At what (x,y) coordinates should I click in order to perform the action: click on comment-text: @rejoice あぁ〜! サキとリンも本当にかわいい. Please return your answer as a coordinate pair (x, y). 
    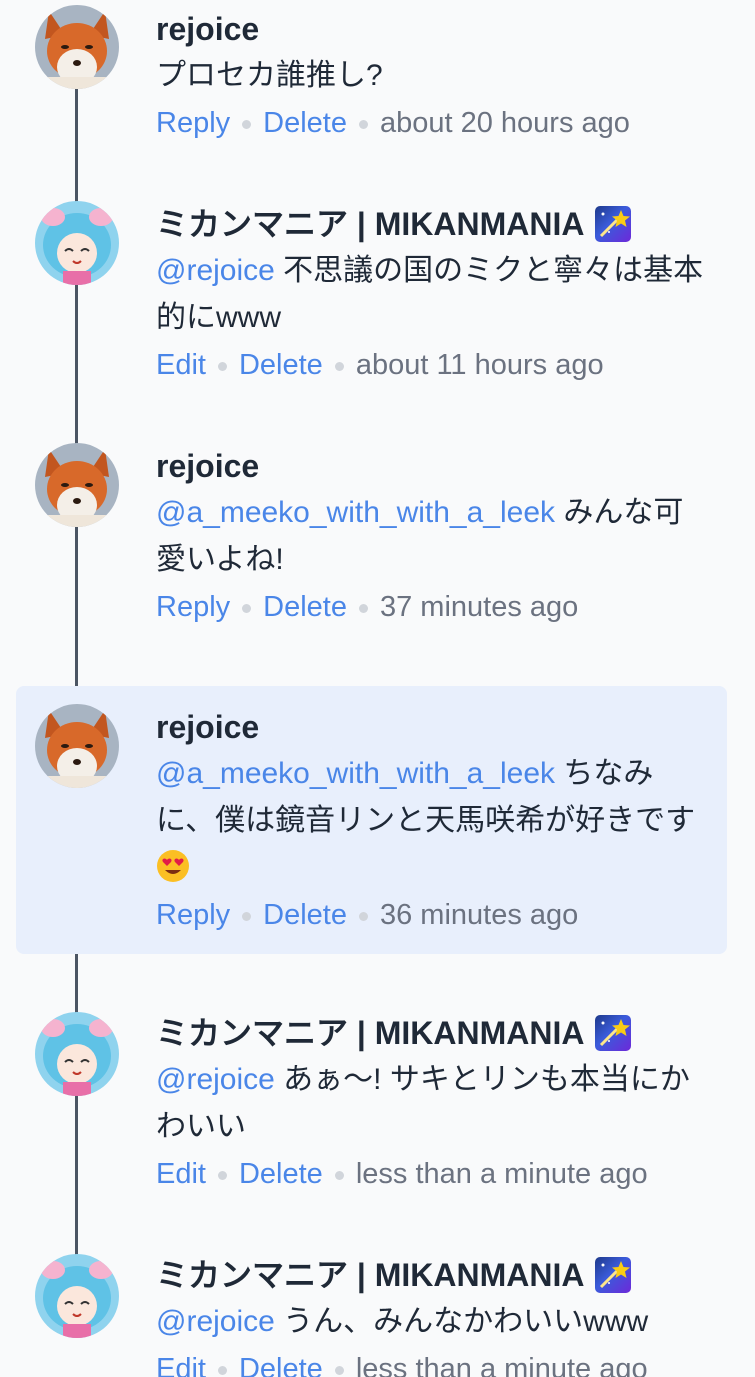
    Looking at the image, I should click on (423, 1103).